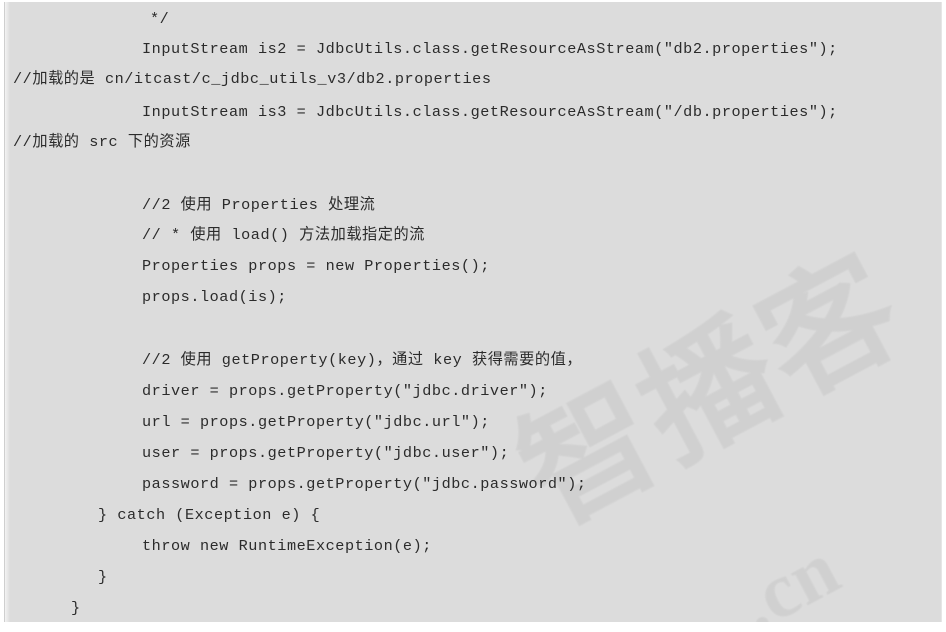  I want to click on code-line: throw new RuntimeException(e);, so click(287, 546).